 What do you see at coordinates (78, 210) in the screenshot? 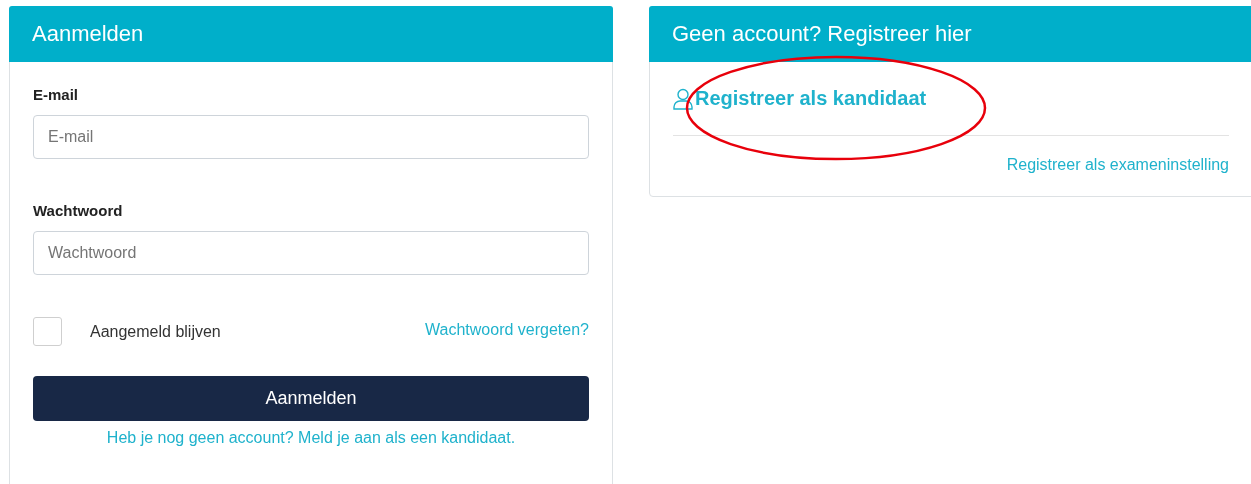
I see `field-label: Wachtwoord` at bounding box center [78, 210].